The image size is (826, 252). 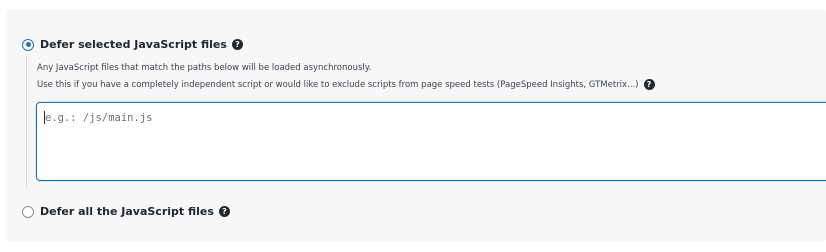 What do you see at coordinates (28, 211) in the screenshot?
I see `defer-all-radio` at bounding box center [28, 211].